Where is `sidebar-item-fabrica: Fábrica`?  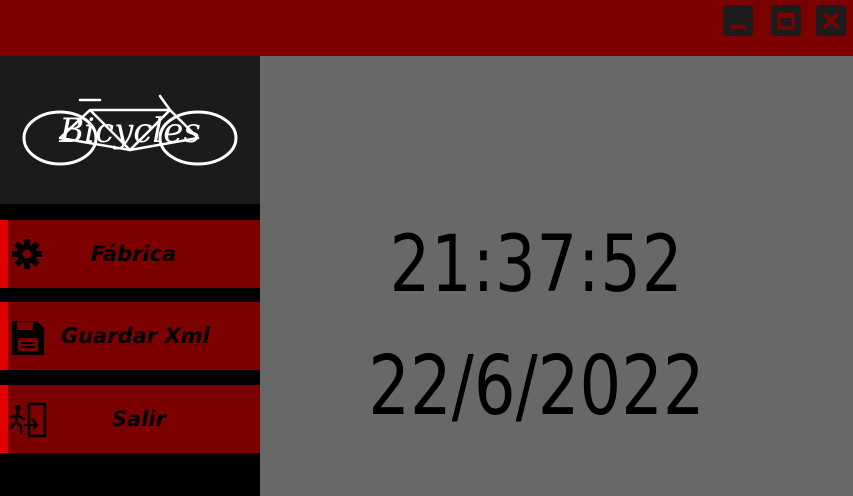 sidebar-item-fabrica: Fábrica is located at coordinates (130, 254).